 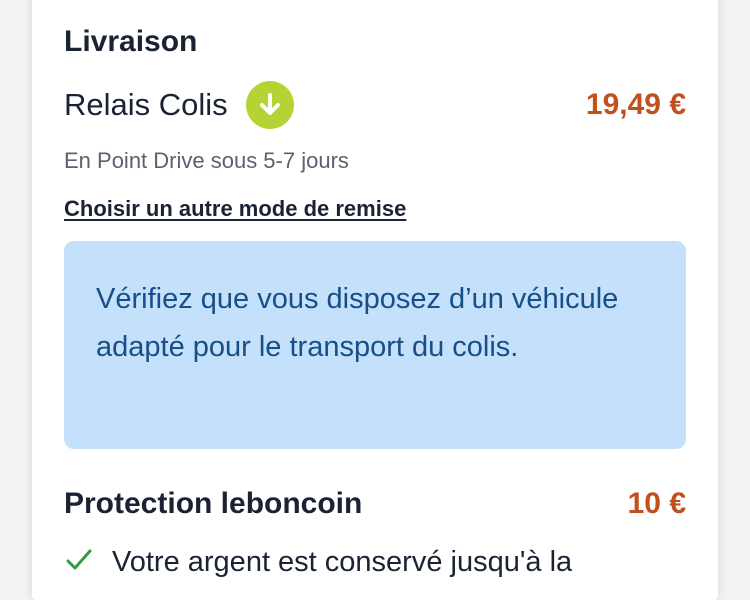 I want to click on protection-item-text: Votre argent est conservé jusqu'à la, so click(x=342, y=562).